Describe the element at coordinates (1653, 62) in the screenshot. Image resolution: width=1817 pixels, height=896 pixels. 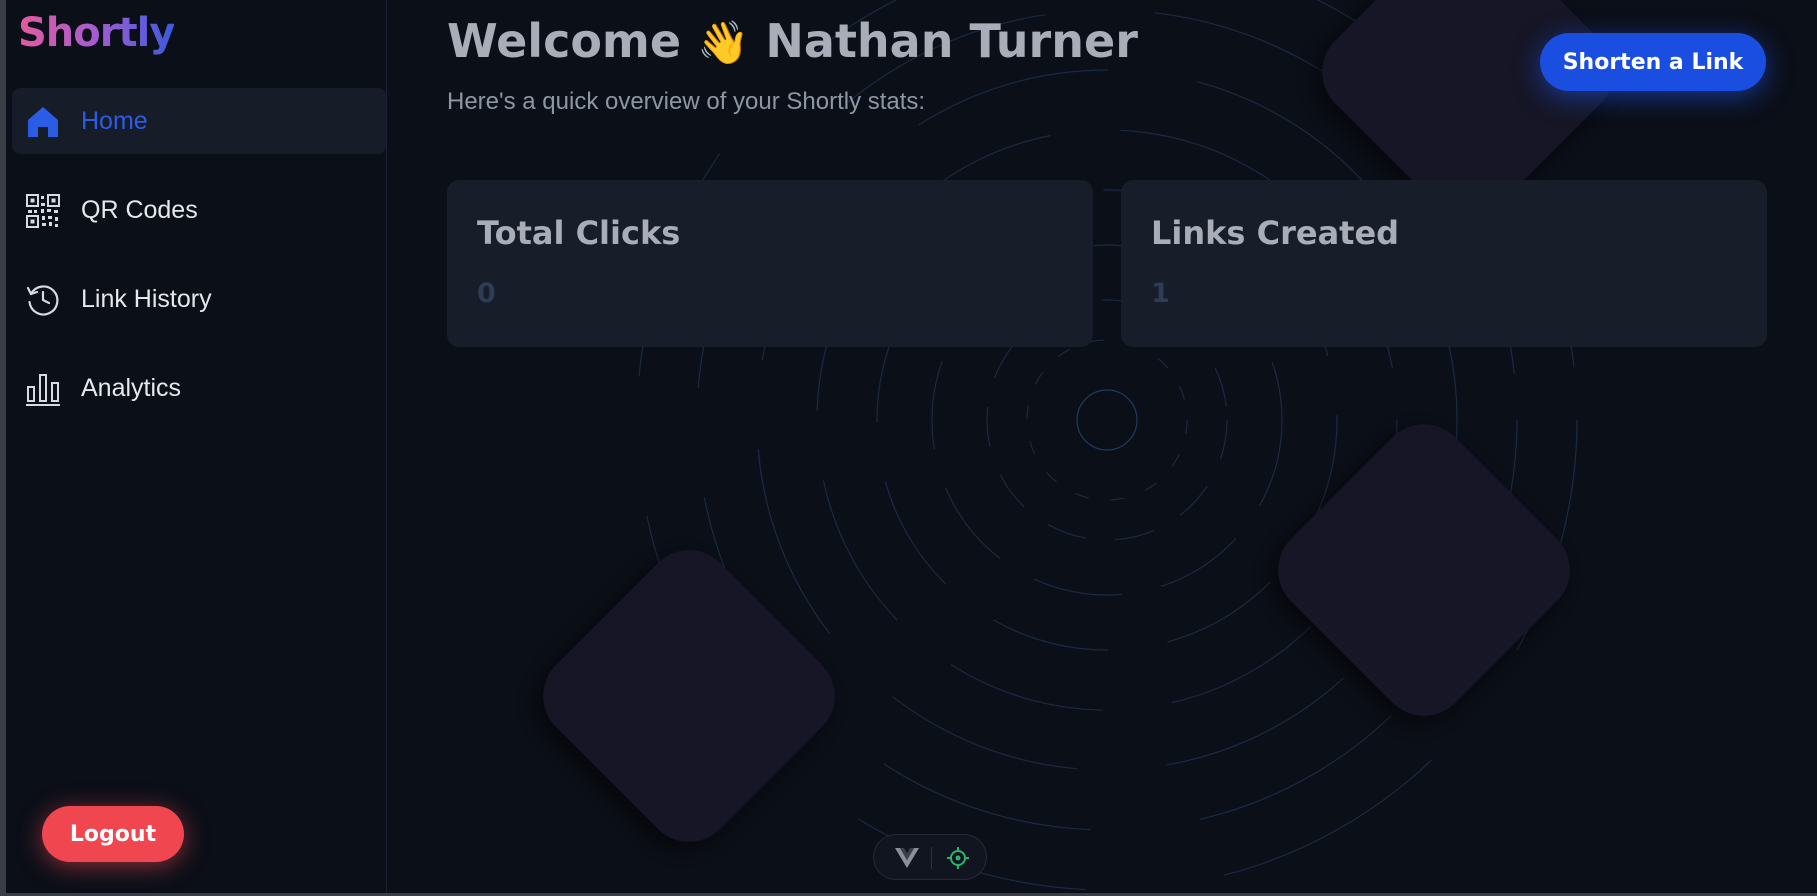
I see `shorten-link-button: Shorten a Link` at that location.